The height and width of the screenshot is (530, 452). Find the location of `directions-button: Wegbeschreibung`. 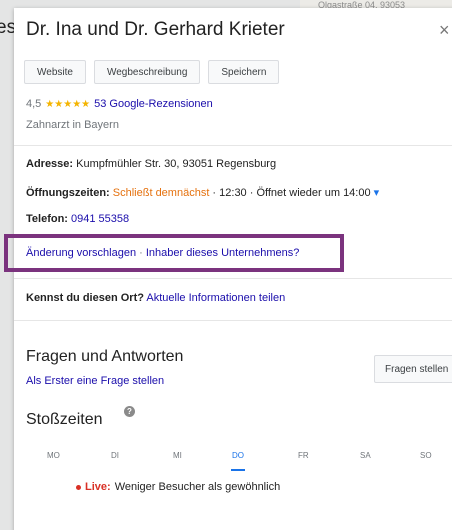

directions-button: Wegbeschreibung is located at coordinates (147, 72).